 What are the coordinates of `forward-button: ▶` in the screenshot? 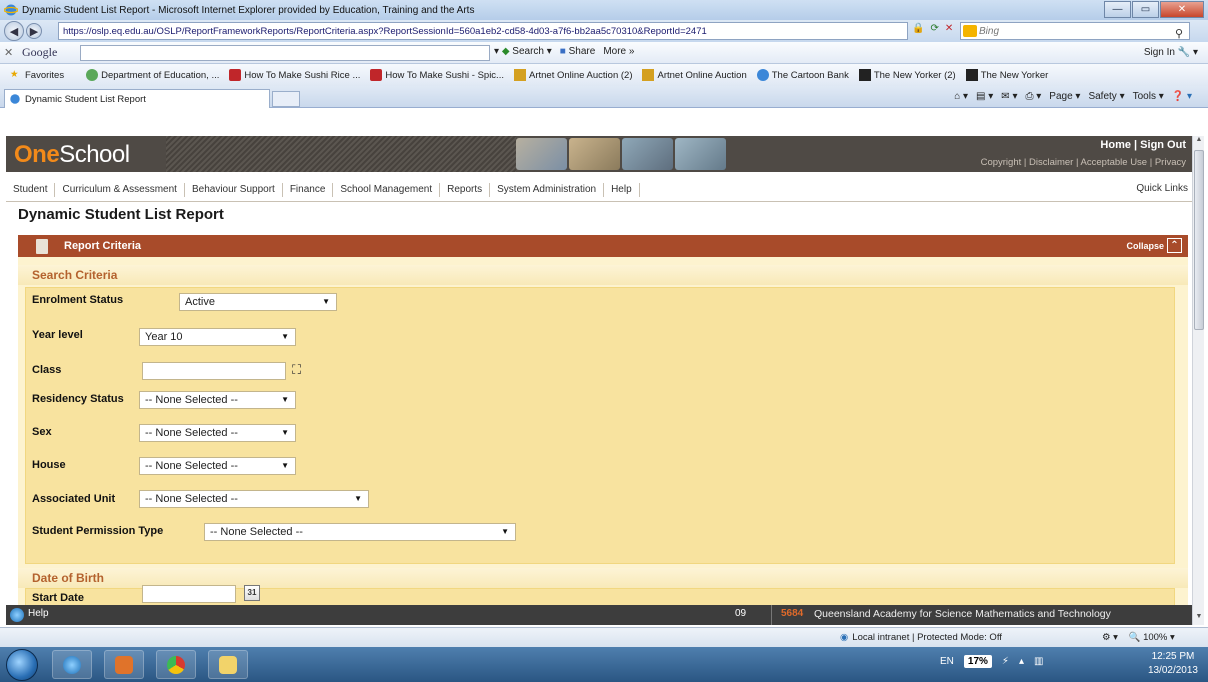 It's located at (34, 31).